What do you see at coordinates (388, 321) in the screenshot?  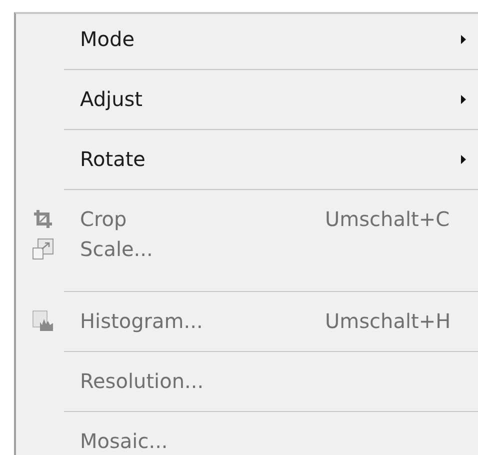 I see `shortcut-text: Umschalt+H` at bounding box center [388, 321].